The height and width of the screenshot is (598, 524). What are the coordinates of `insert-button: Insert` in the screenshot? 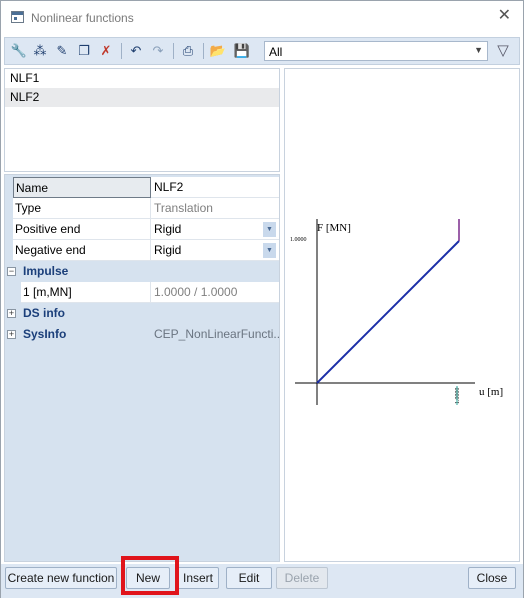 It's located at (198, 578).